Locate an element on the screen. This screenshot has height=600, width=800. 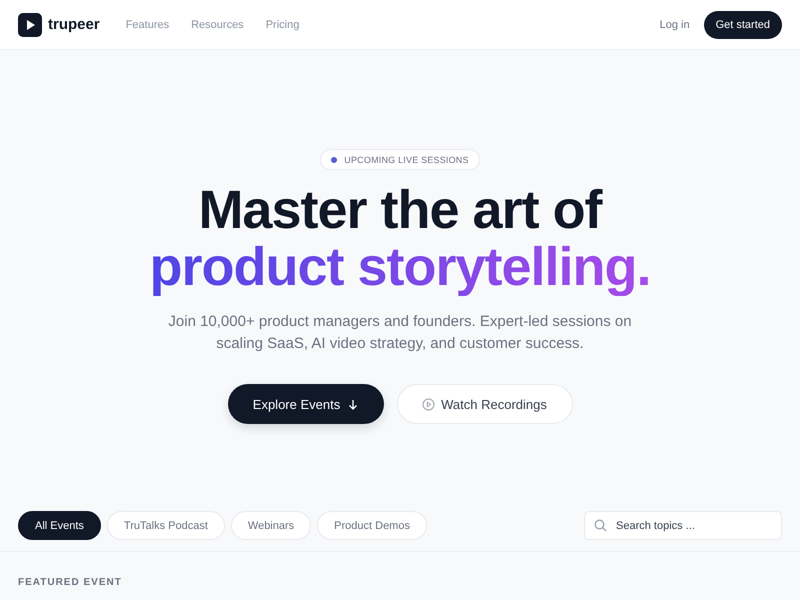
nav-link: Resources is located at coordinates (217, 24).